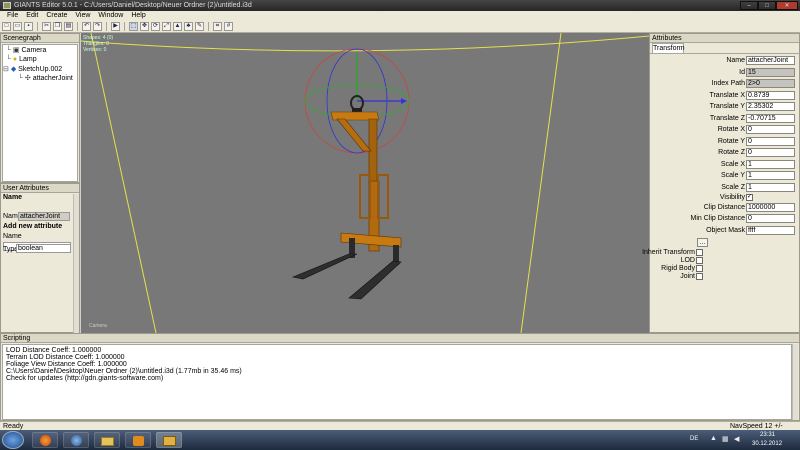  I want to click on move-icon: ✥, so click(144, 26).